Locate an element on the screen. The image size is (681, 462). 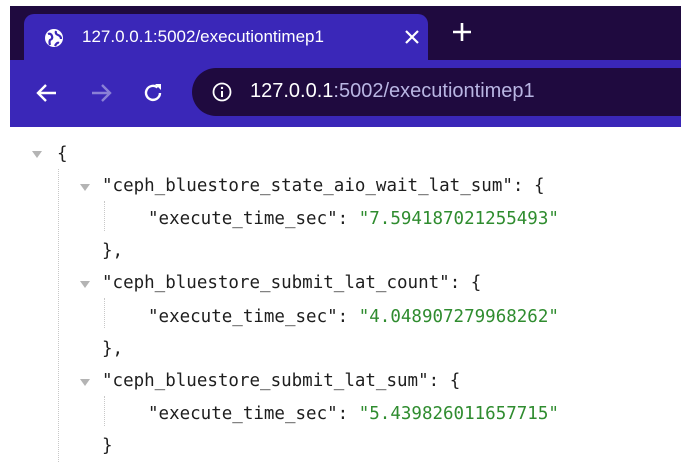
address-bar: 127.0.0.1:5002/executiontimep1 is located at coordinates (436, 92).